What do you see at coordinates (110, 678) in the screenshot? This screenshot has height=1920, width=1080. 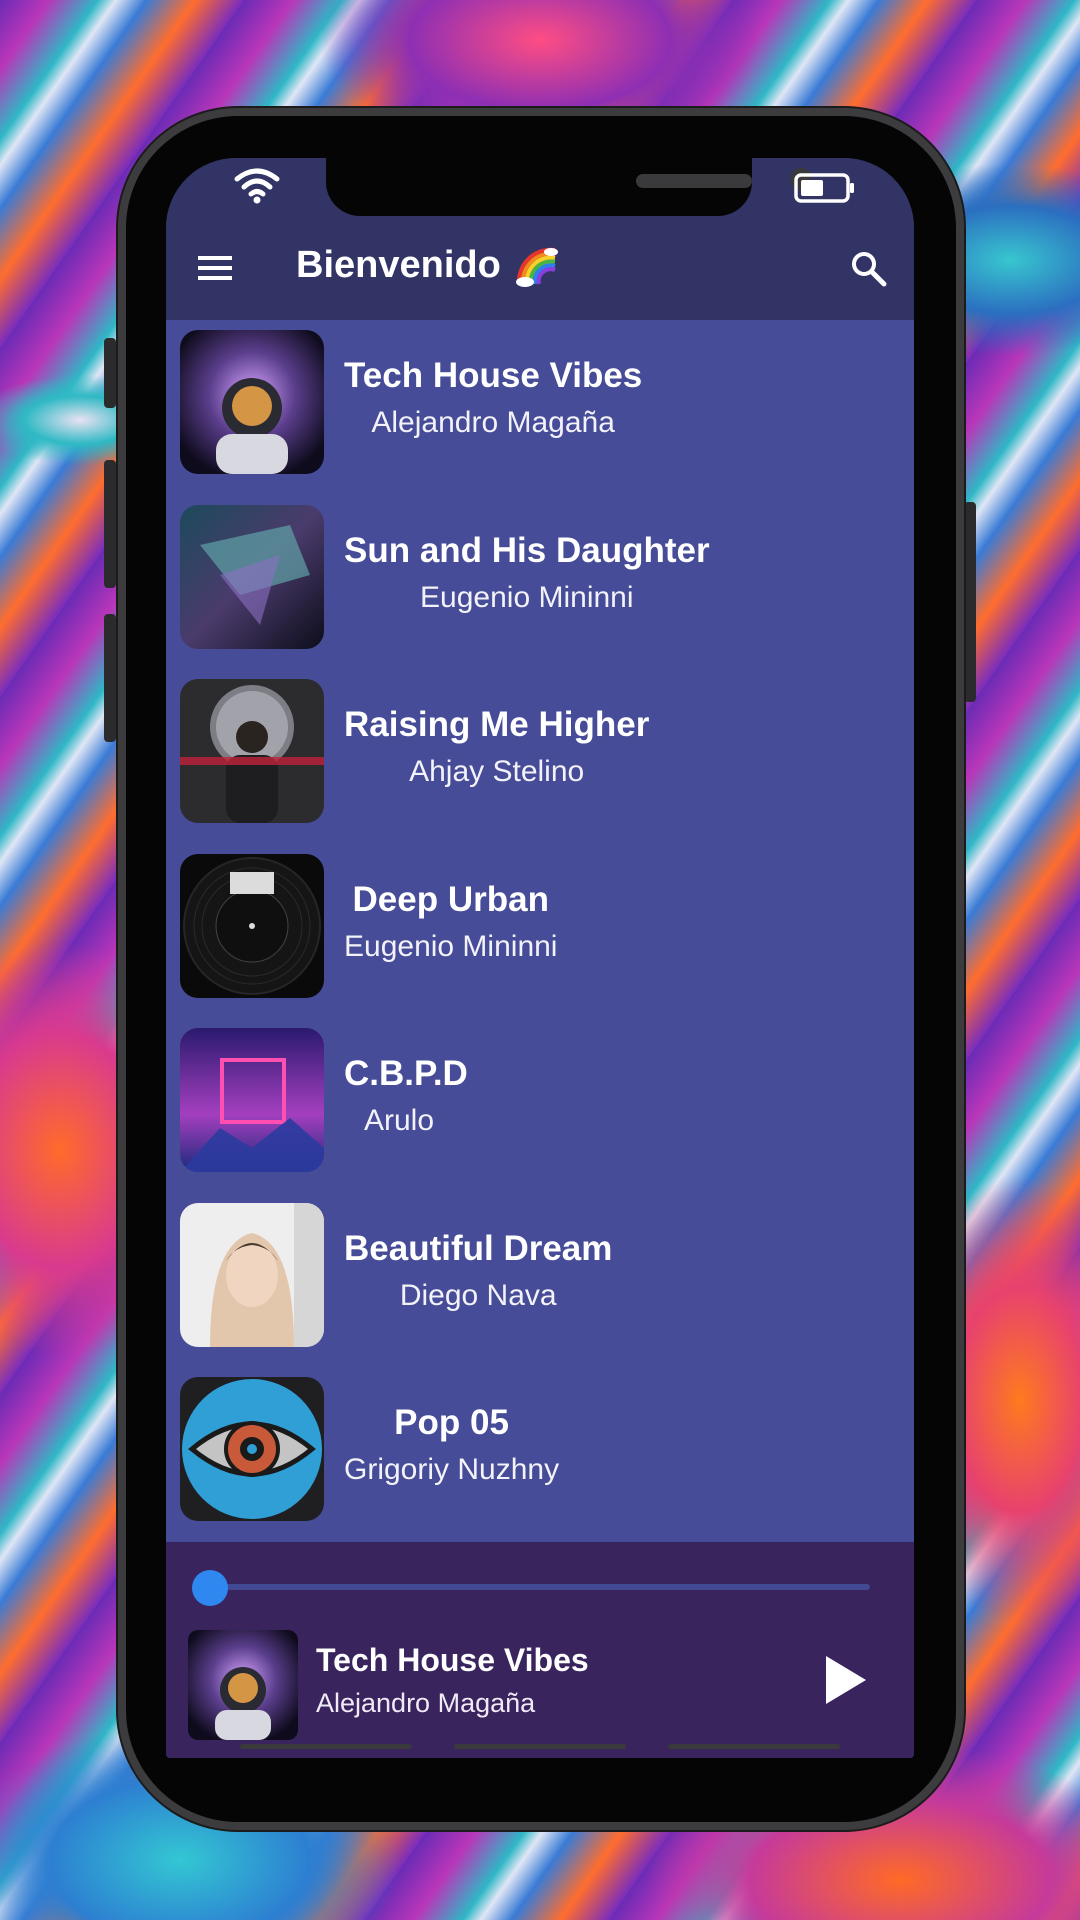 I see `phone-volume-down` at bounding box center [110, 678].